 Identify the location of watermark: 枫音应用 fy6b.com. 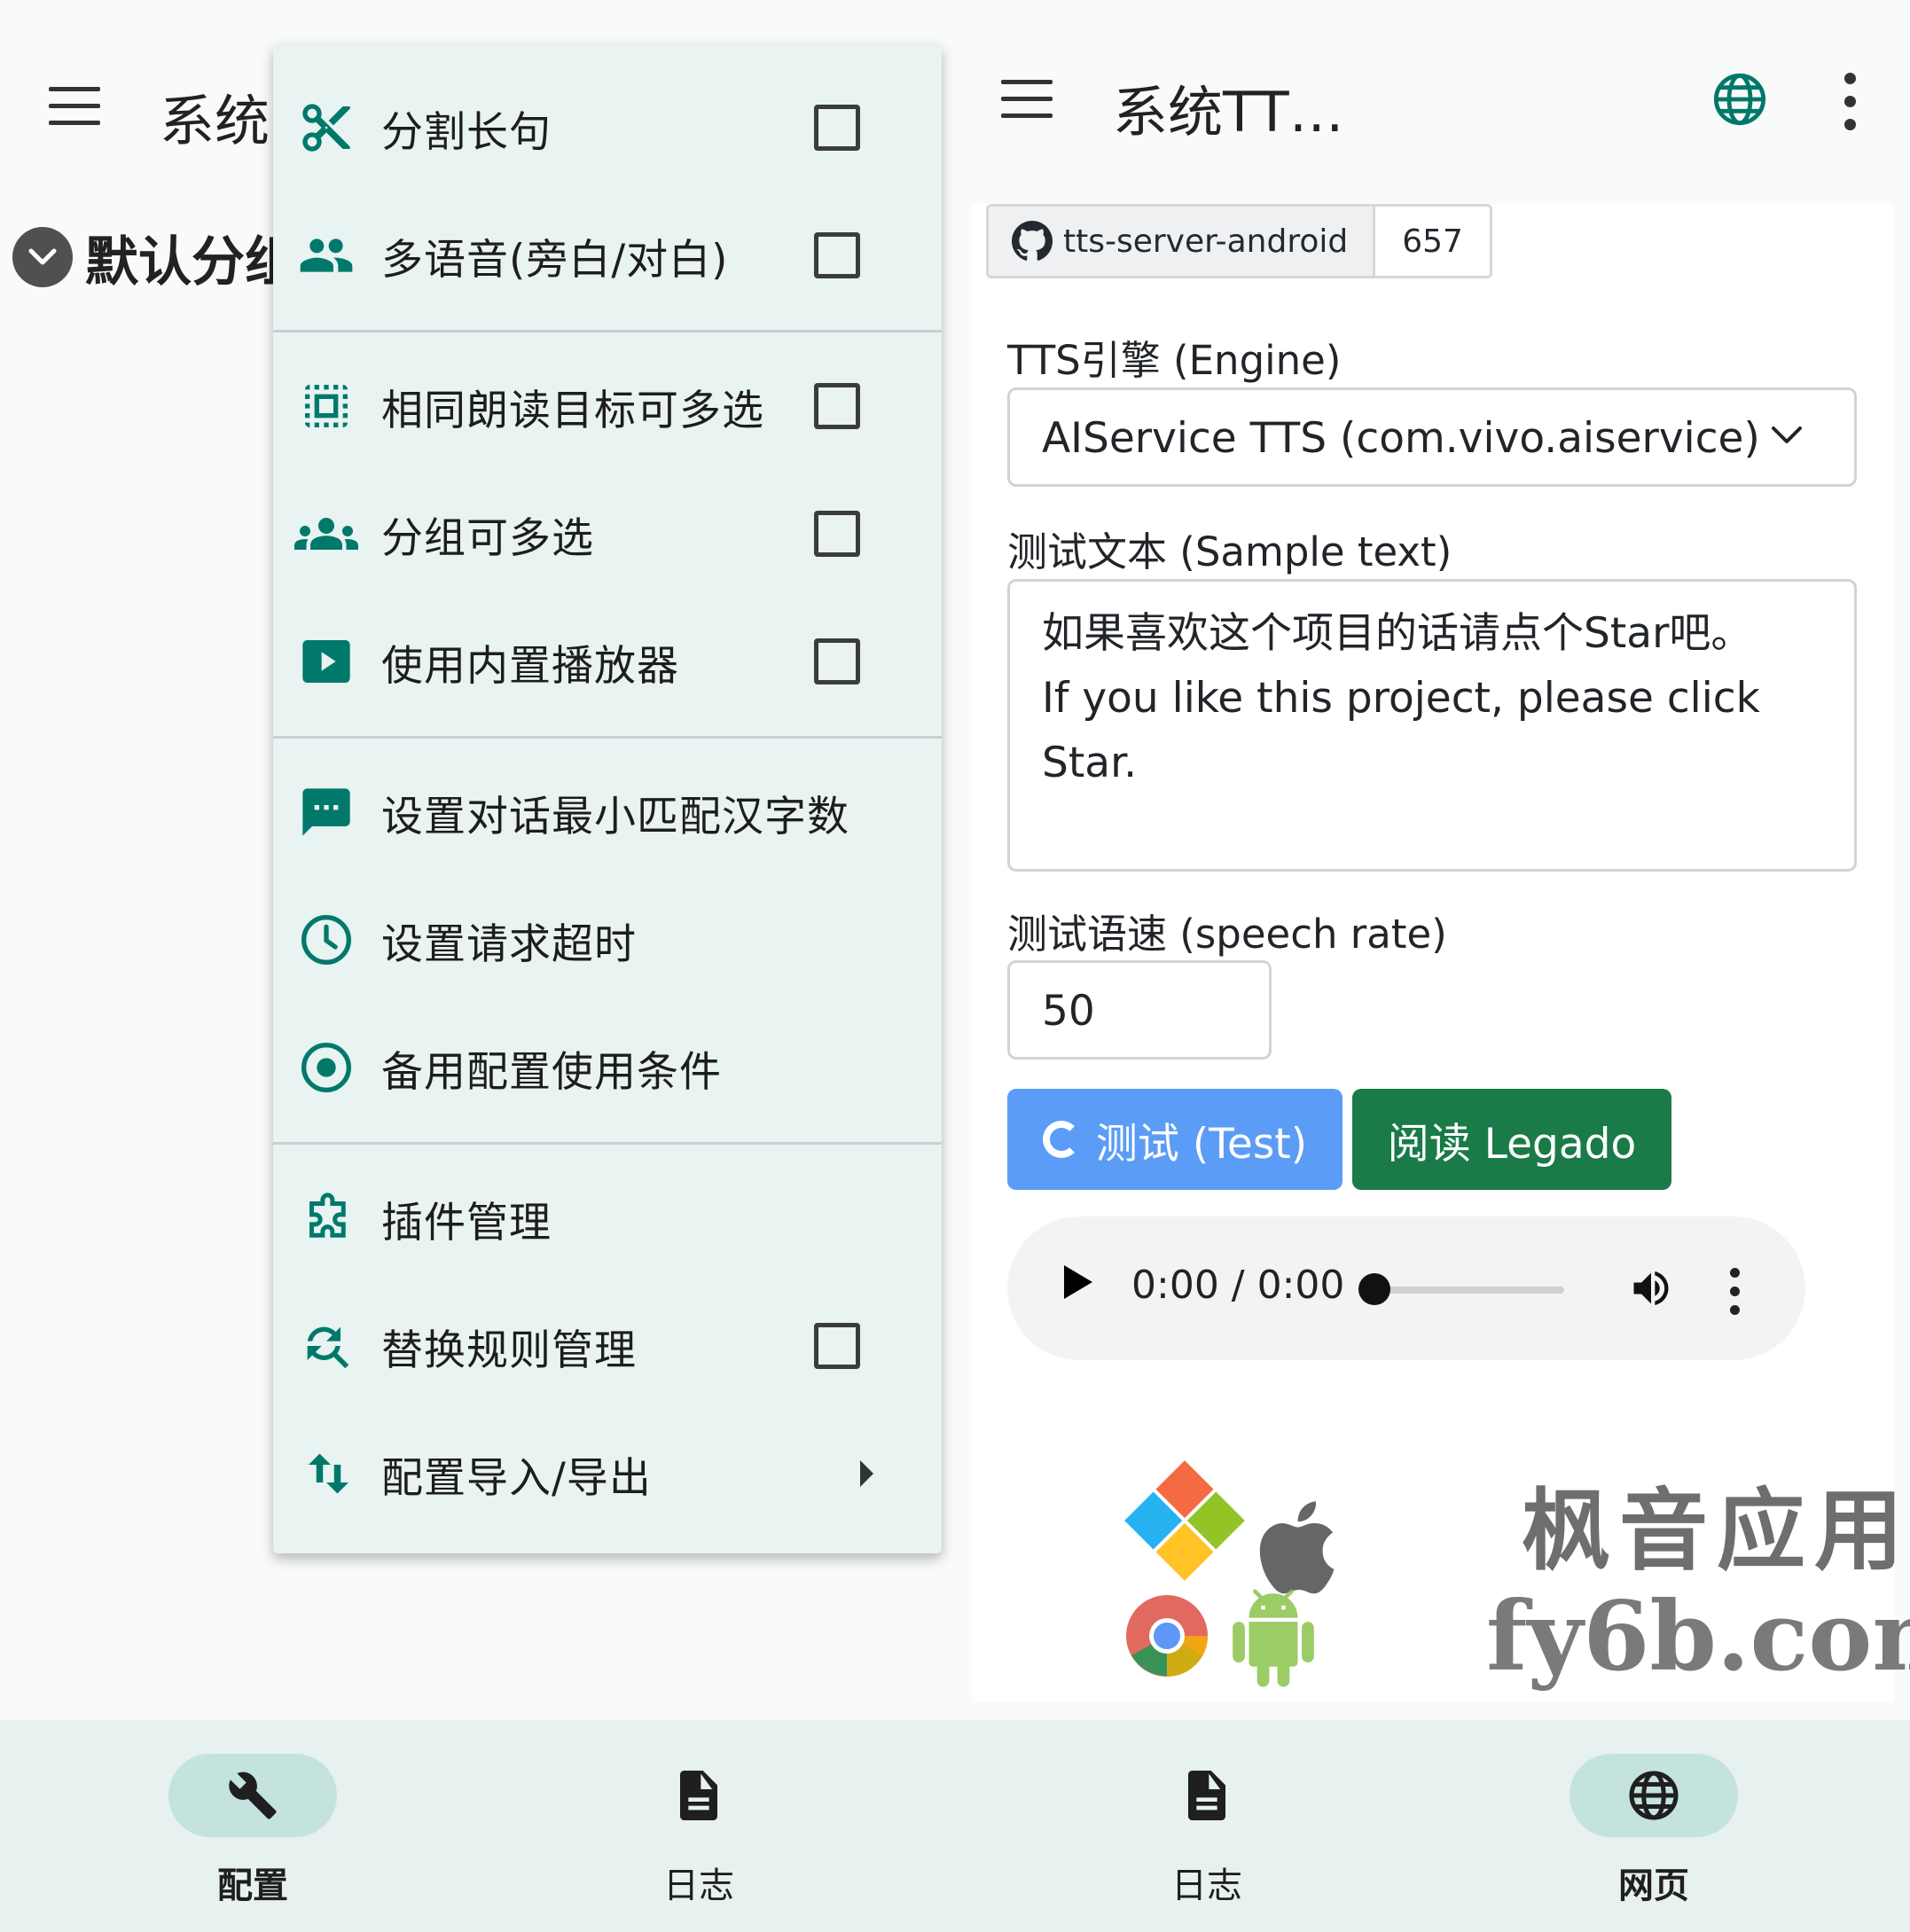
(1516, 1578).